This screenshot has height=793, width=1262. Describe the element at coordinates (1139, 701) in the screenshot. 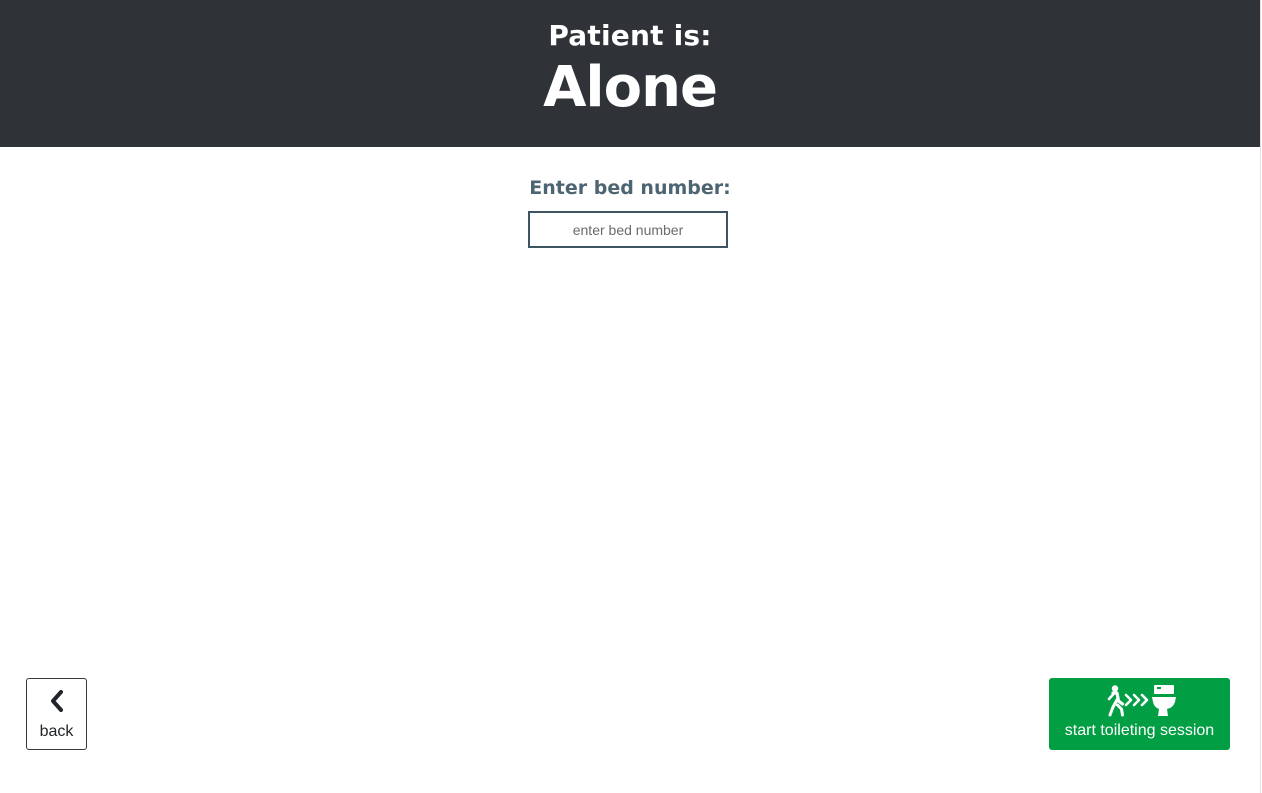

I see `walk-to-toilet-icon` at that location.